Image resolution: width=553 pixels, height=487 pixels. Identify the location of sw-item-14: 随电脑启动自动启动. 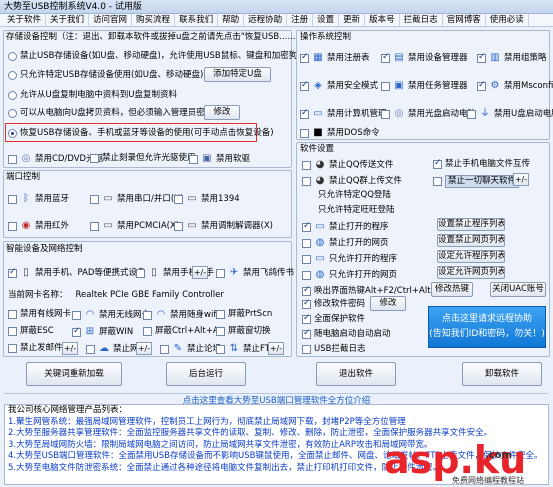
(346, 334).